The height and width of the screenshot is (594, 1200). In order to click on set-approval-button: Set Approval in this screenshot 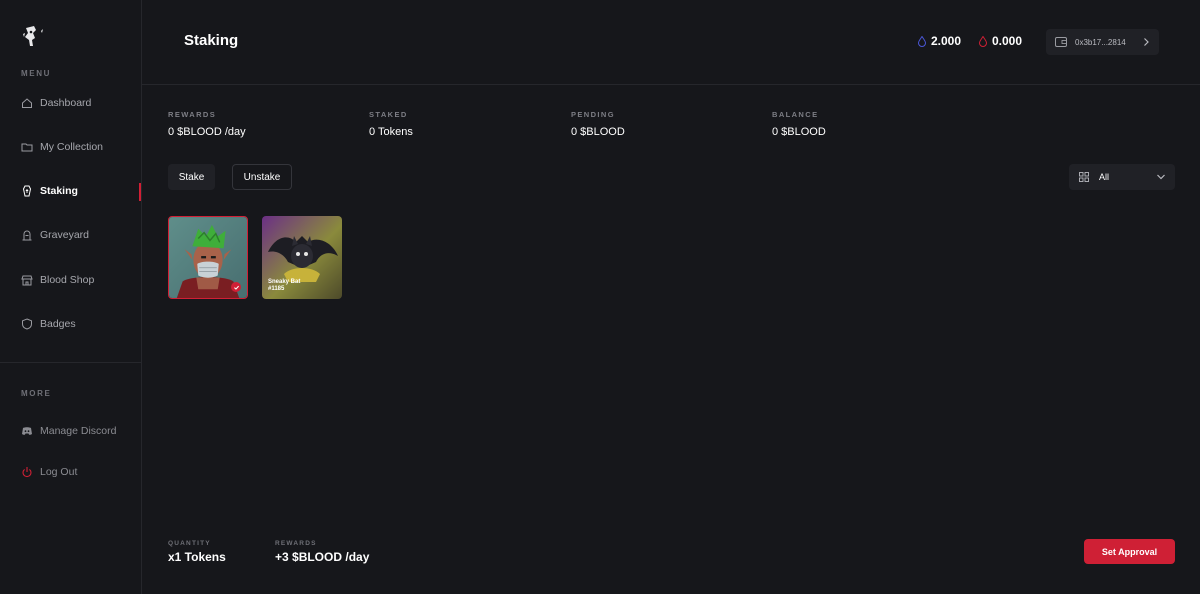, I will do `click(1129, 551)`.